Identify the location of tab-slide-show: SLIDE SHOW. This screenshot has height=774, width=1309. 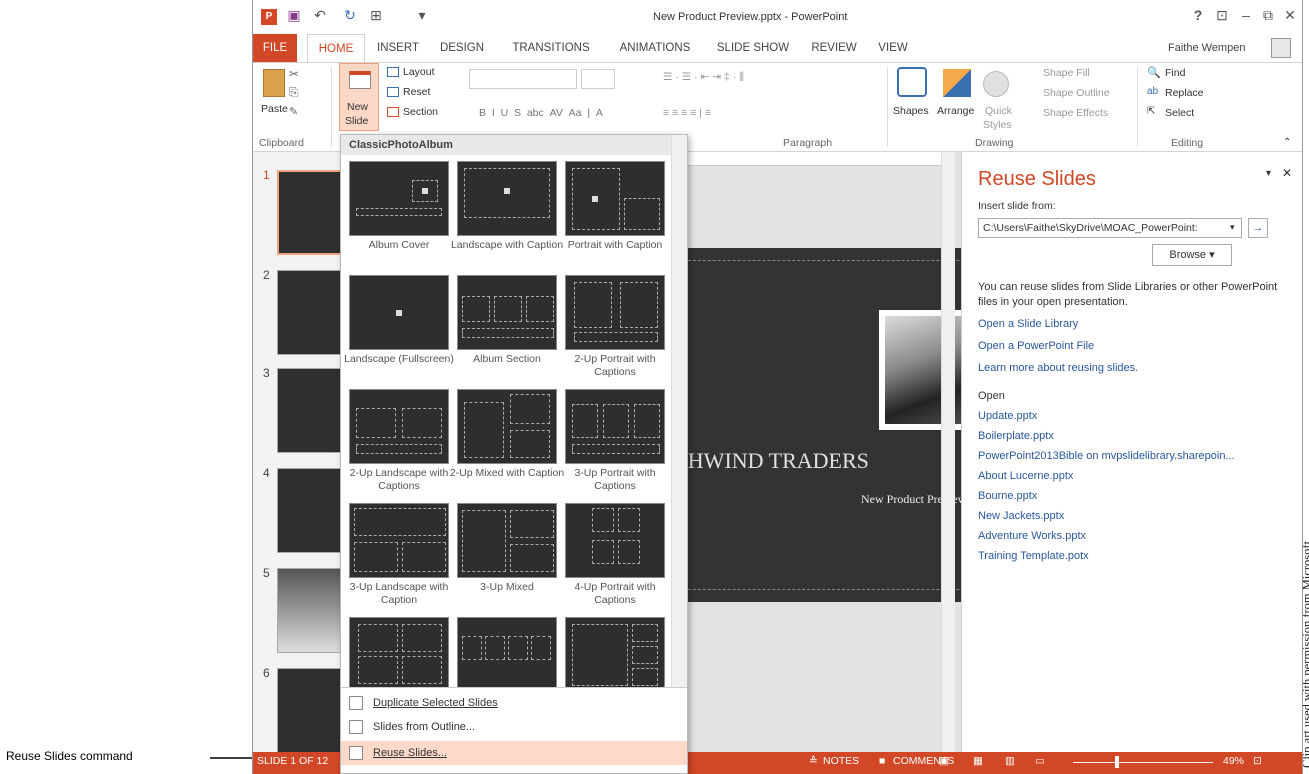
(753, 48).